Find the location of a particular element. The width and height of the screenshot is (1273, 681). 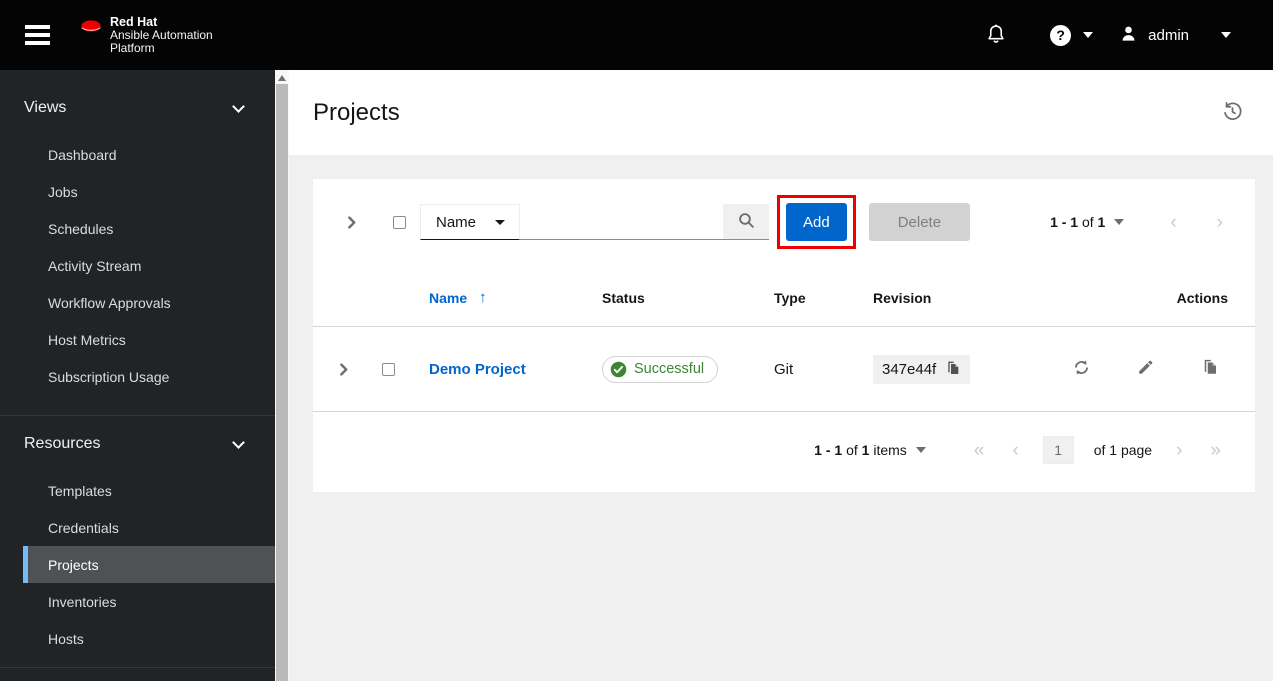

copy-revision-button is located at coordinates (953, 369).